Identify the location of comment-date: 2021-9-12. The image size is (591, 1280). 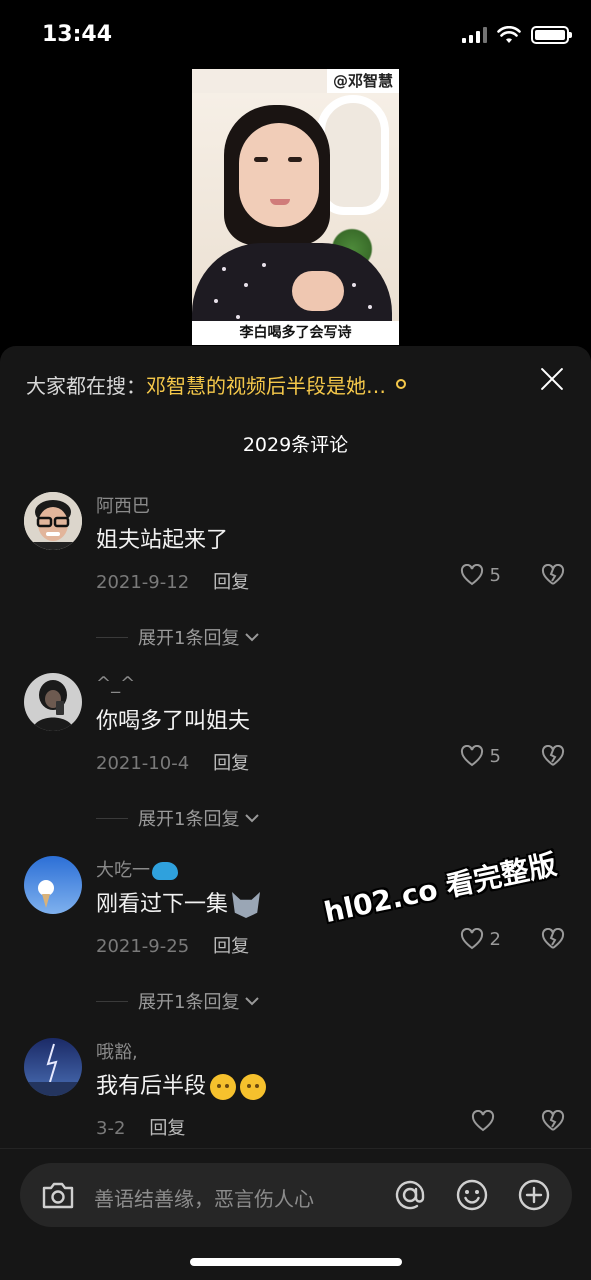
(143, 582).